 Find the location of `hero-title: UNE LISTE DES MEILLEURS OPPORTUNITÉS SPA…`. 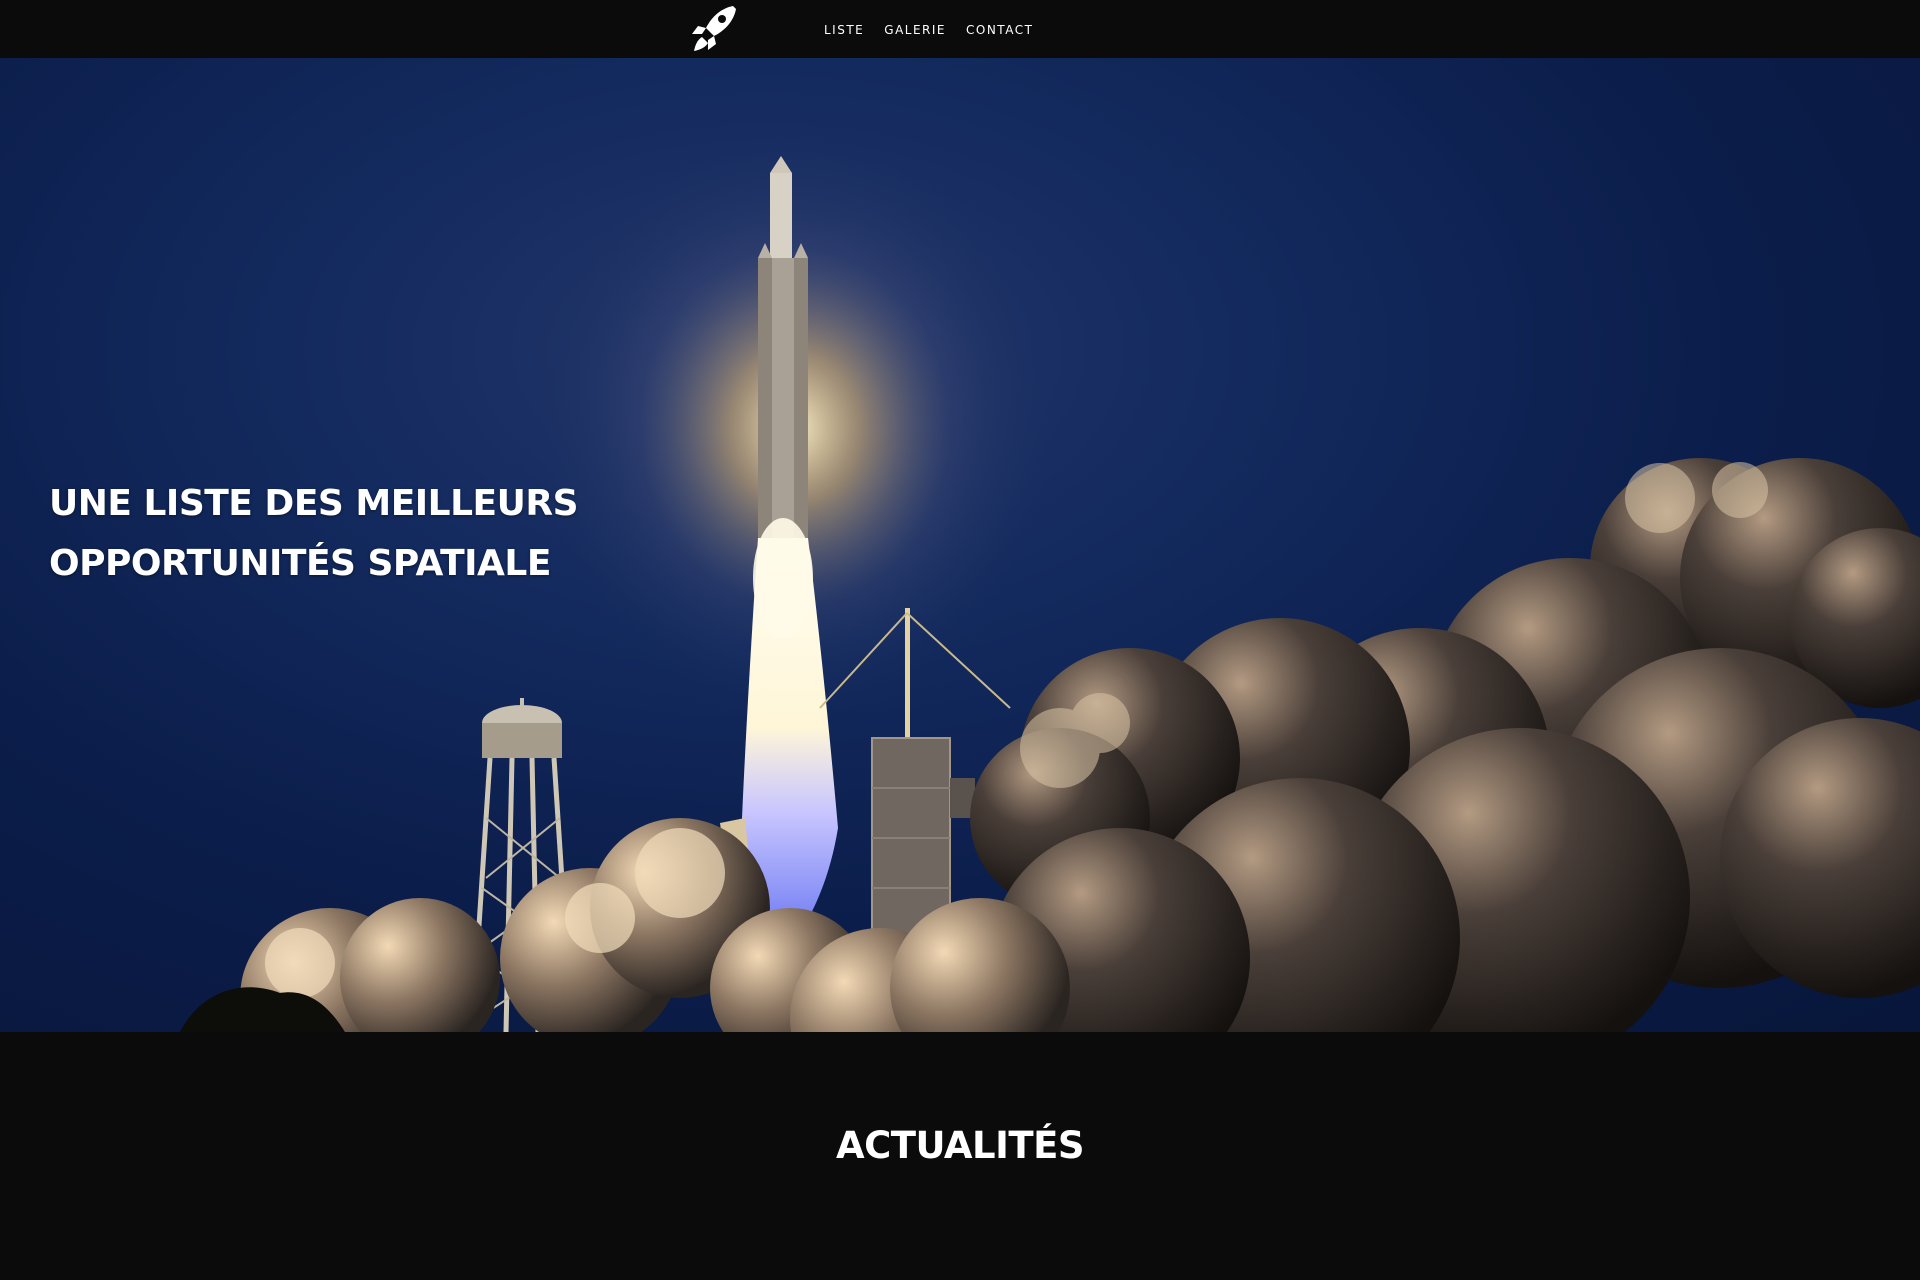

hero-title: UNE LISTE DES MEILLEURS OPPORTUNITÉS SPA… is located at coordinates (314, 534).